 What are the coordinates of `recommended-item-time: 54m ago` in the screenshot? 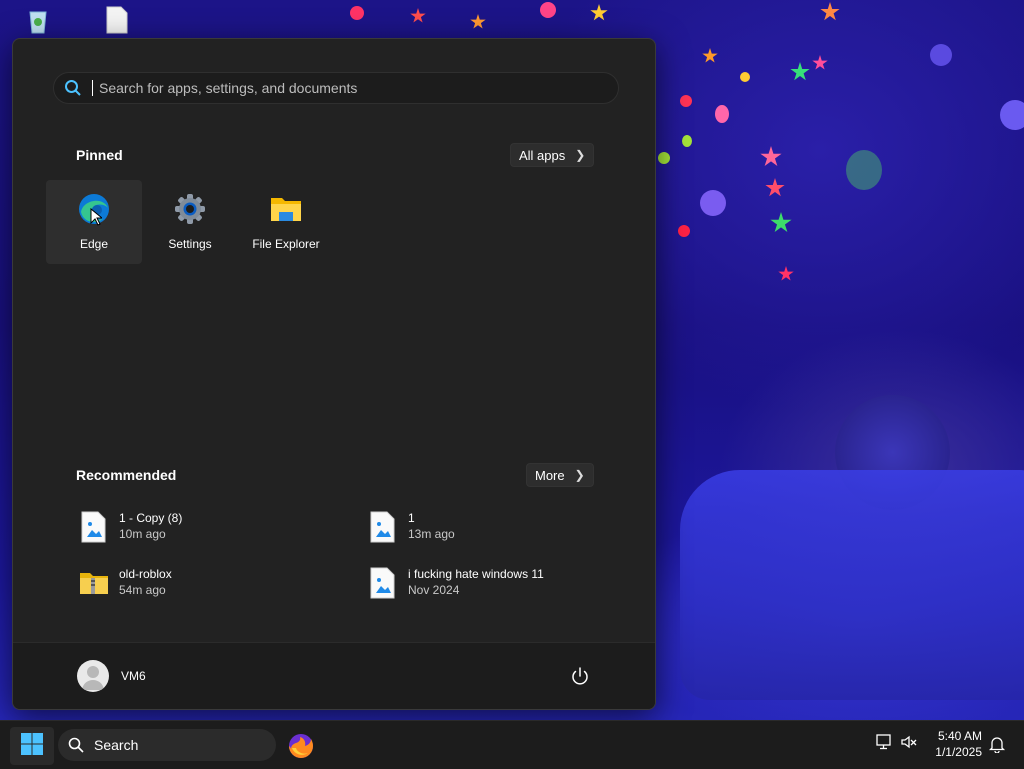 It's located at (142, 590).